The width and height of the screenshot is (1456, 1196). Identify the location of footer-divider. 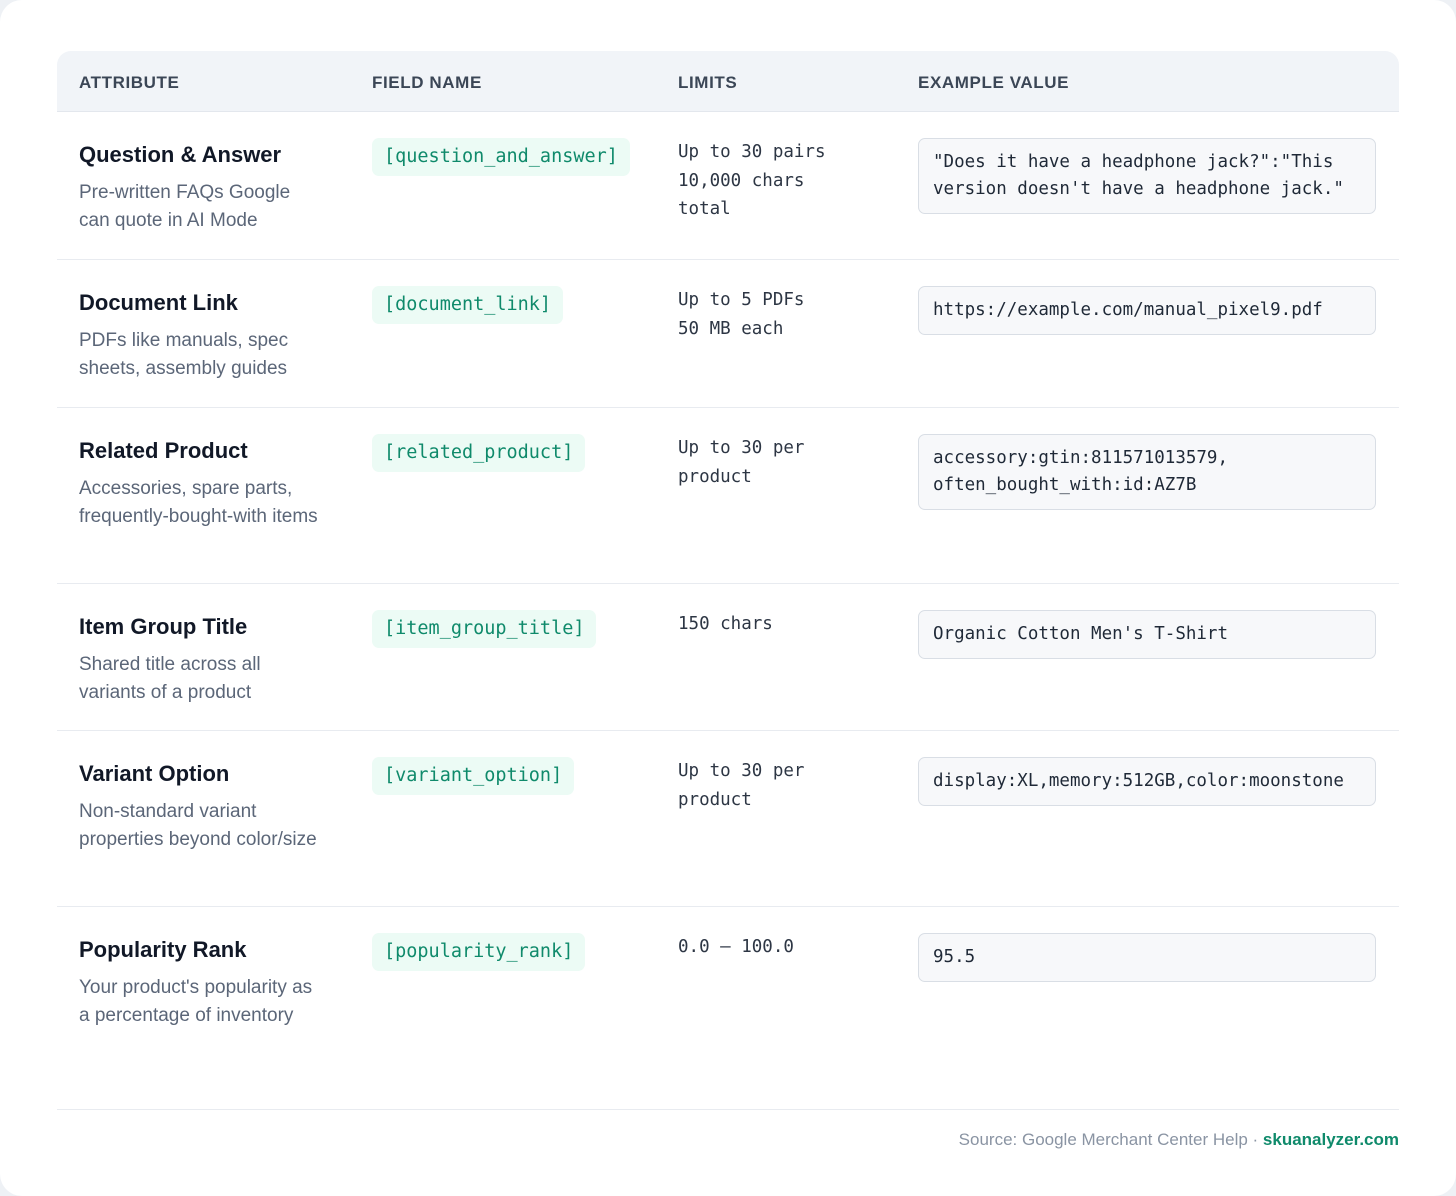
(728, 1109).